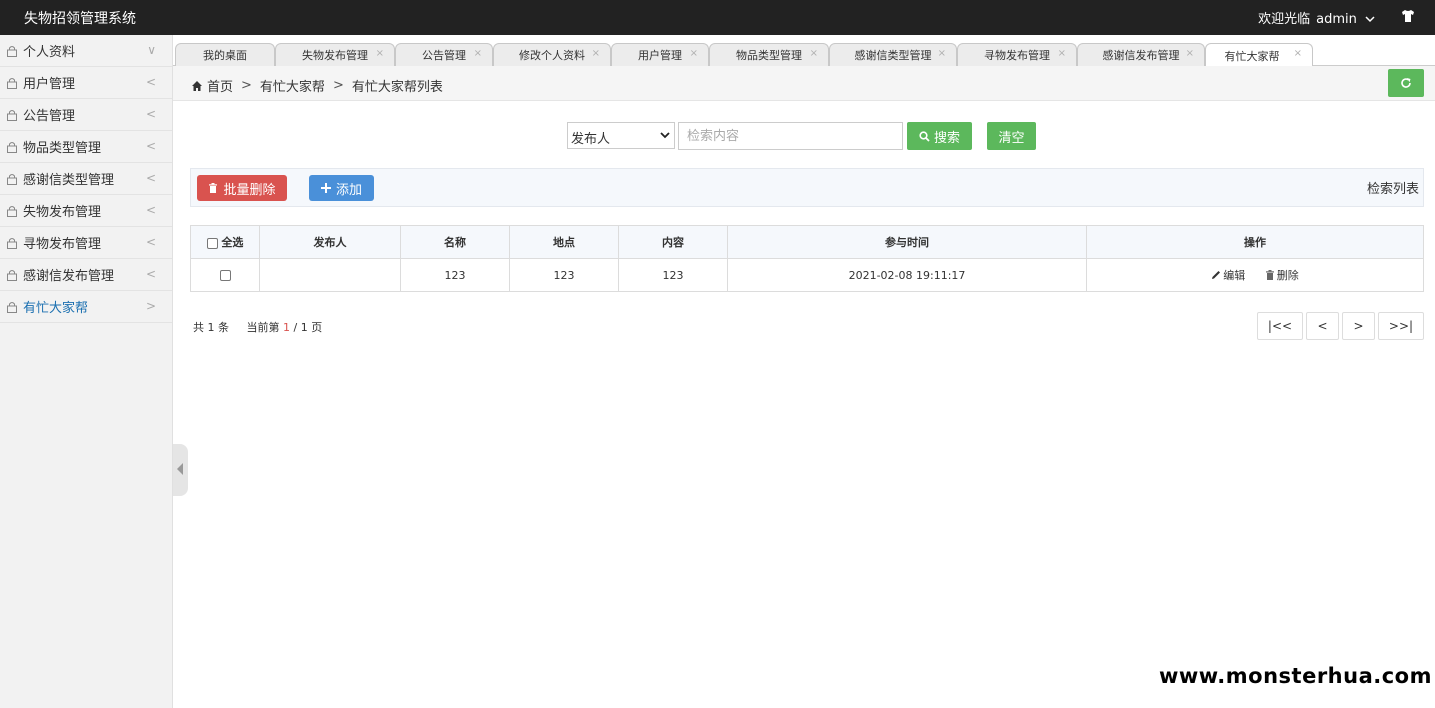 The height and width of the screenshot is (708, 1435). I want to click on sidebar-item-label: 感谢信类型管理, so click(69, 180).